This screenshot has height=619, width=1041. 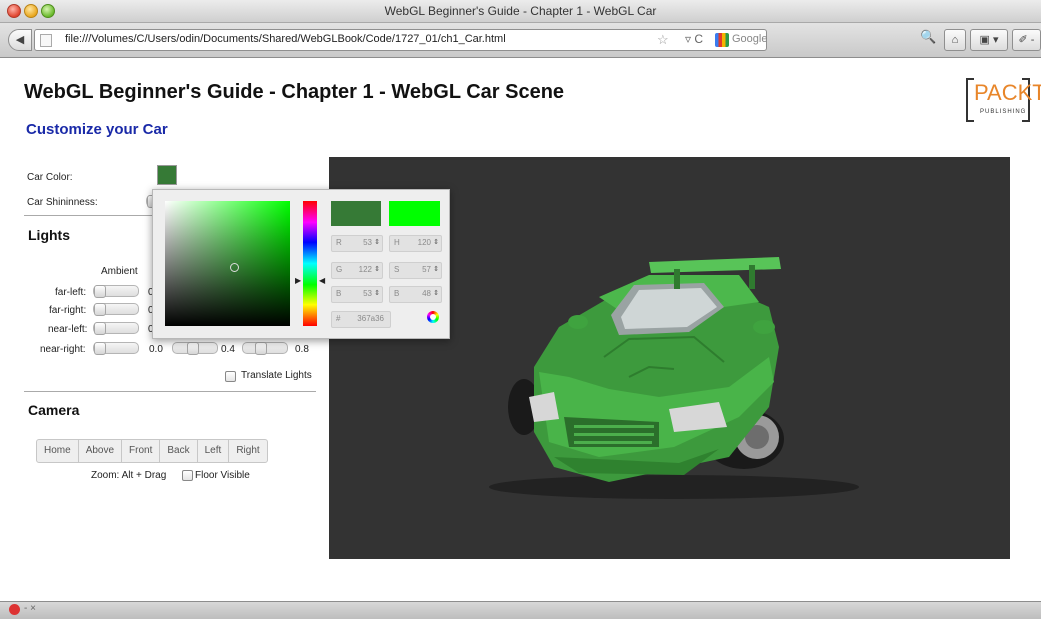 I want to click on camera-front-button: Front, so click(x=141, y=451).